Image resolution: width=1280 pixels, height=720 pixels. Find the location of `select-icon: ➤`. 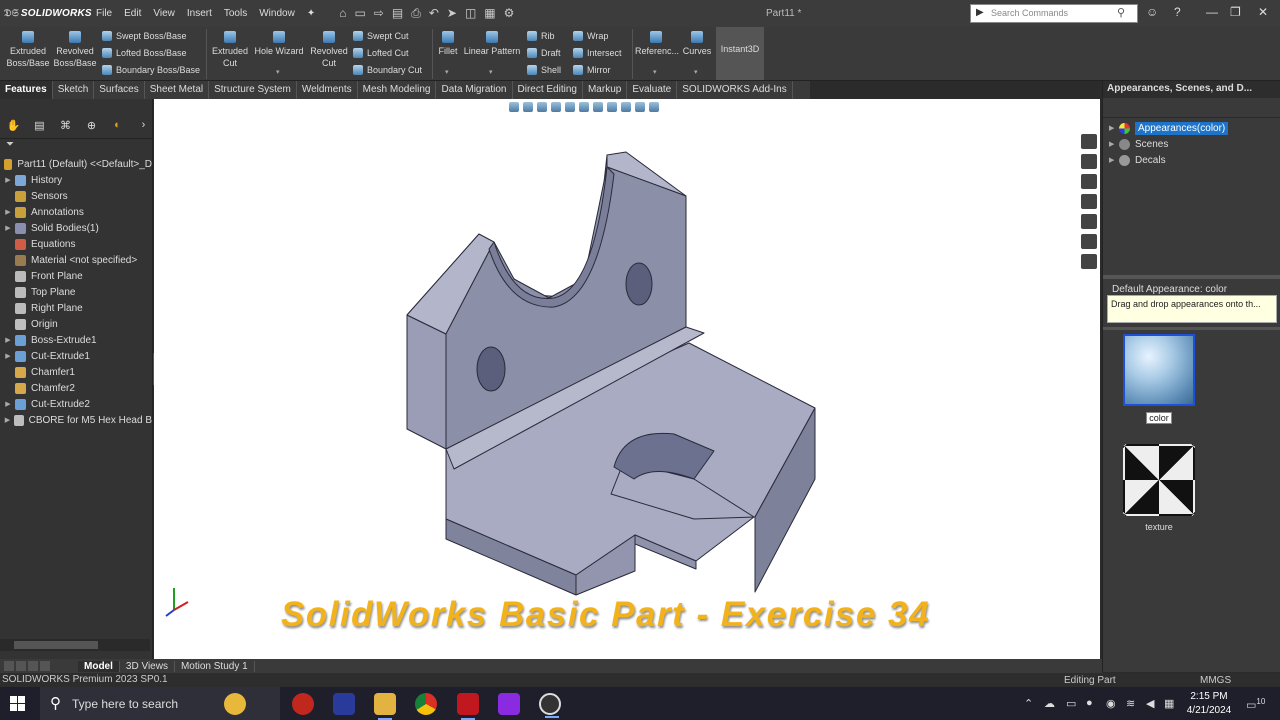

select-icon: ➤ is located at coordinates (452, 13).